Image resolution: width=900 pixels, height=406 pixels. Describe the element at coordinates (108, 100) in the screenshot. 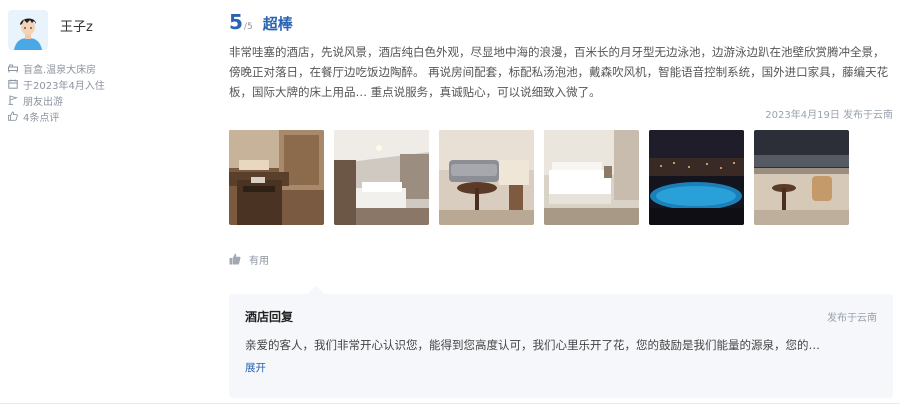

I see `travel-type-row: 朋友出游` at that location.